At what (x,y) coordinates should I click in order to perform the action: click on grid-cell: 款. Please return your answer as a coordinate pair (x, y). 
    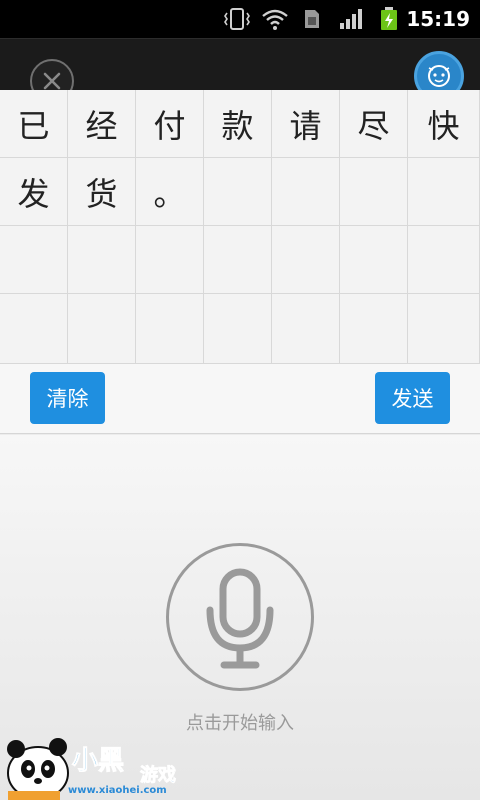
    Looking at the image, I should click on (238, 124).